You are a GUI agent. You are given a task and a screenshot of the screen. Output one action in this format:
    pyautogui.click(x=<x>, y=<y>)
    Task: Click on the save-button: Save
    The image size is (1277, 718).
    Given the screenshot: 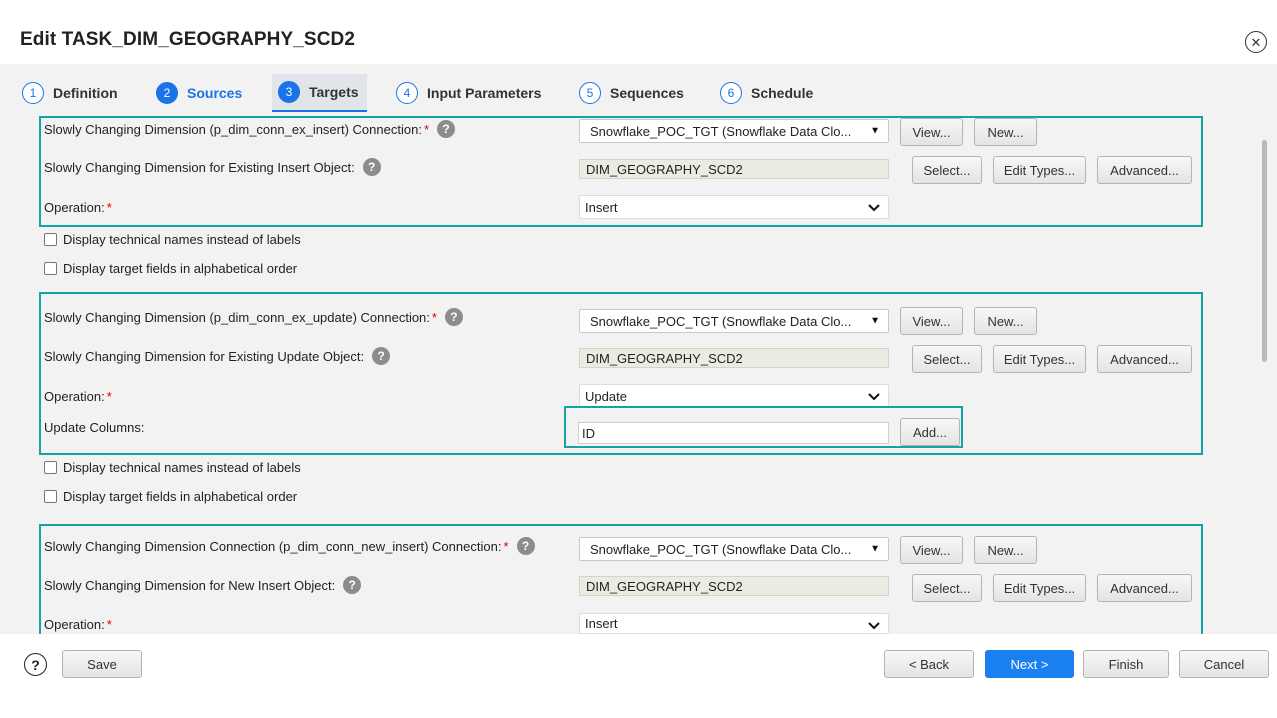 What is the action you would take?
    pyautogui.click(x=102, y=664)
    